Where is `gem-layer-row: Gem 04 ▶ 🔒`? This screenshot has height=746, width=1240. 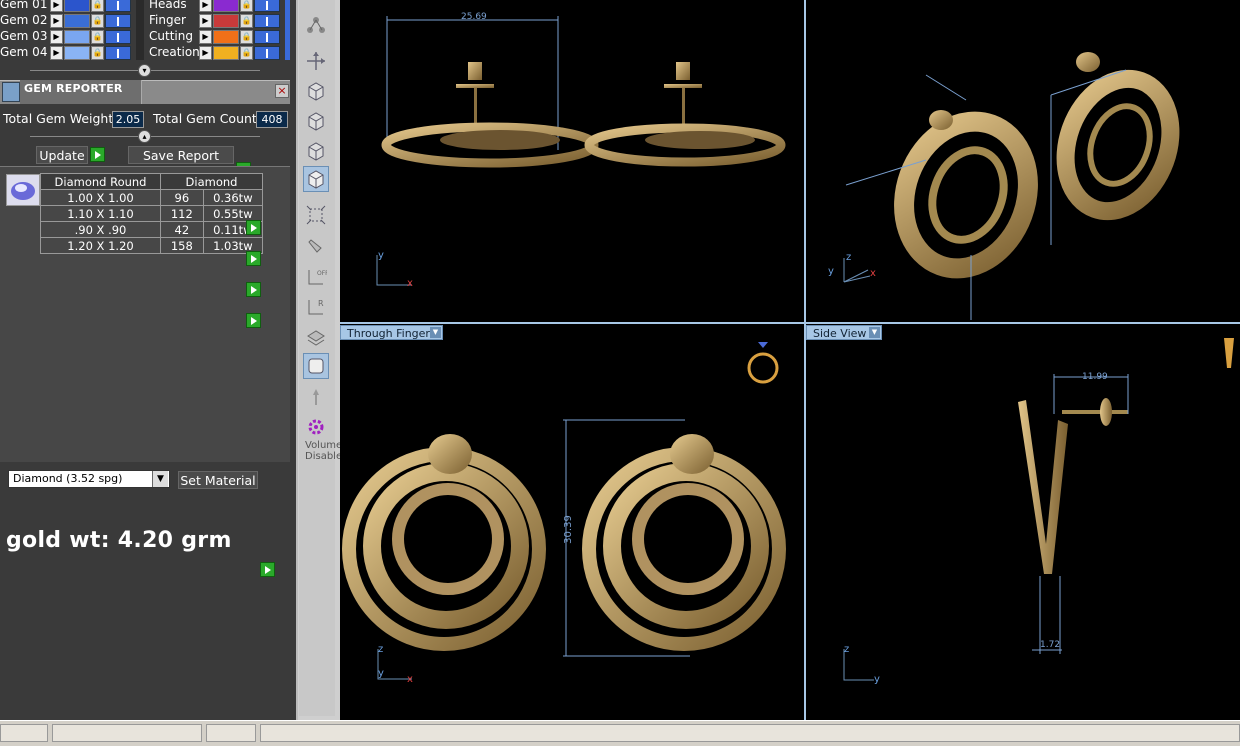
gem-layer-row: Gem 04 ▶ 🔒 is located at coordinates (67, 52).